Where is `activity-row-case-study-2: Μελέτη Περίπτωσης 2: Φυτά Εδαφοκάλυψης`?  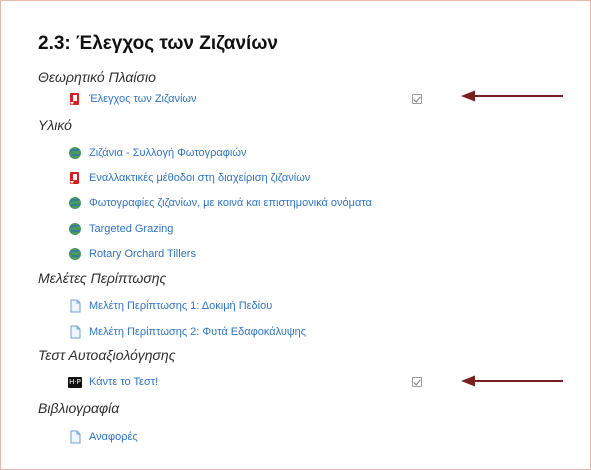 activity-row-case-study-2: Μελέτη Περίπτωσης 2: Φυτά Εδαφοκάλυψης is located at coordinates (187, 332).